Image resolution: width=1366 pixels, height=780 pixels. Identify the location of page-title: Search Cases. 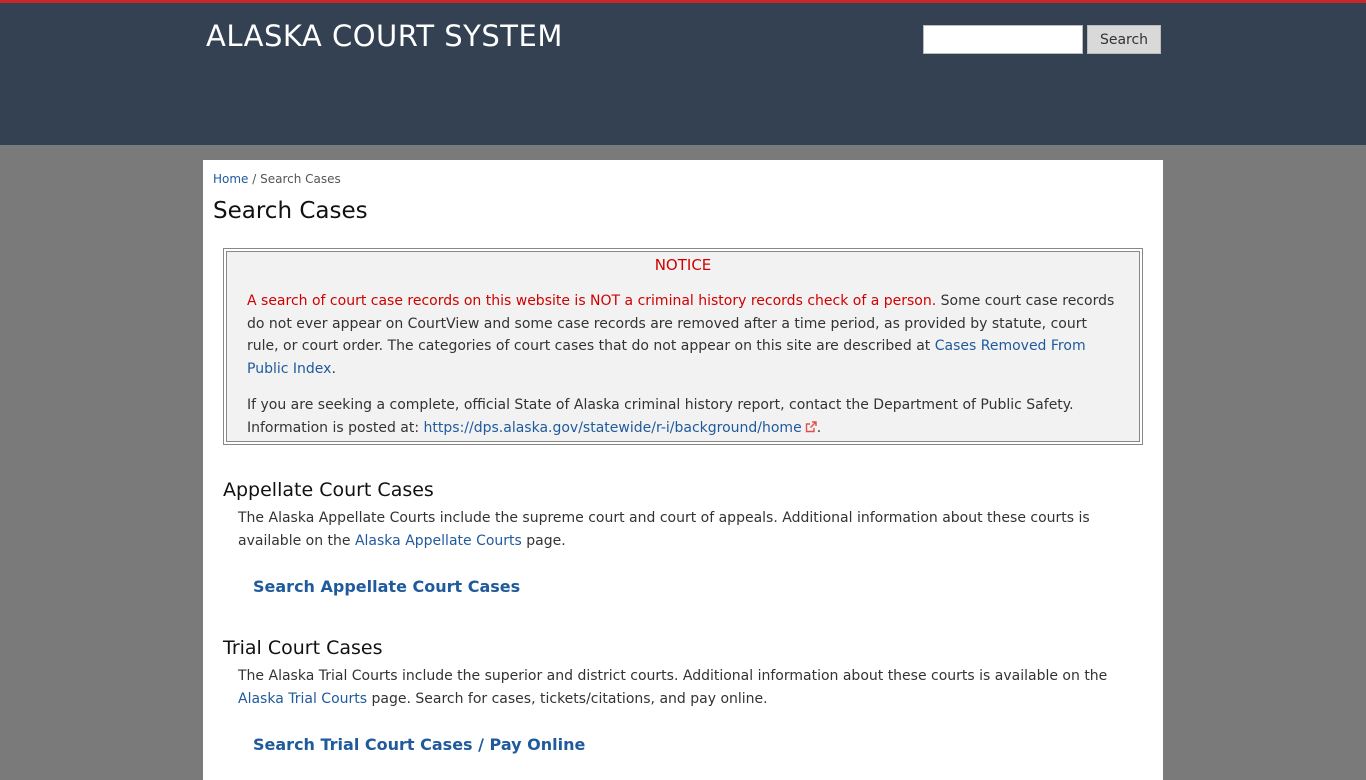
(290, 211).